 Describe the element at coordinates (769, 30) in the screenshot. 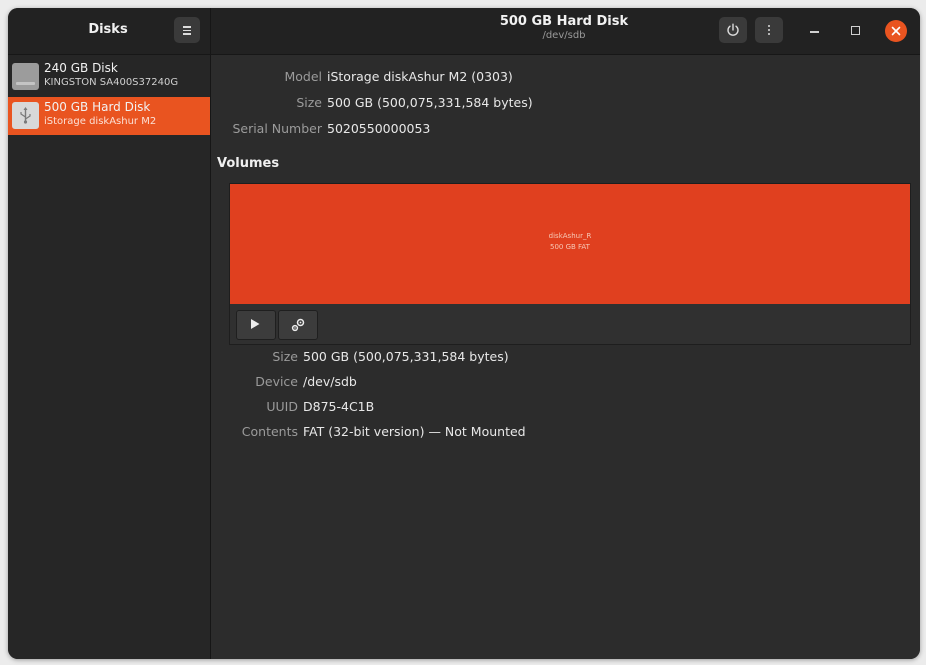

I see `drive-options-button` at that location.